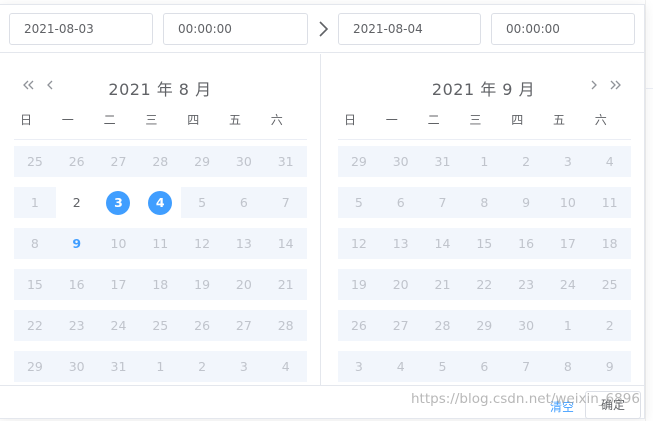  Describe the element at coordinates (76, 325) in the screenshot. I see `date-cell: 23` at that location.